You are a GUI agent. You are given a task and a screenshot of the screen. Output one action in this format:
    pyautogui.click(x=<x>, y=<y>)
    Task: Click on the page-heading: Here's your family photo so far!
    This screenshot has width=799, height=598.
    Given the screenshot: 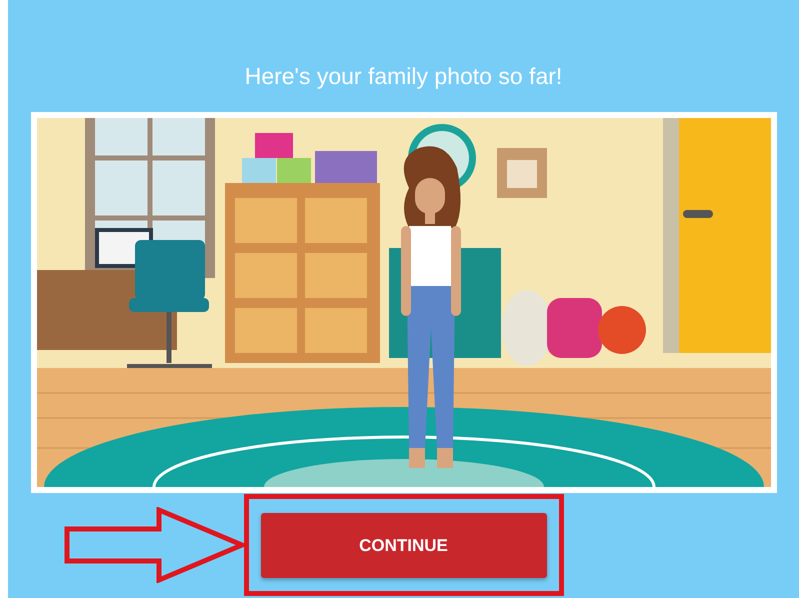 What is the action you would take?
    pyautogui.click(x=403, y=76)
    